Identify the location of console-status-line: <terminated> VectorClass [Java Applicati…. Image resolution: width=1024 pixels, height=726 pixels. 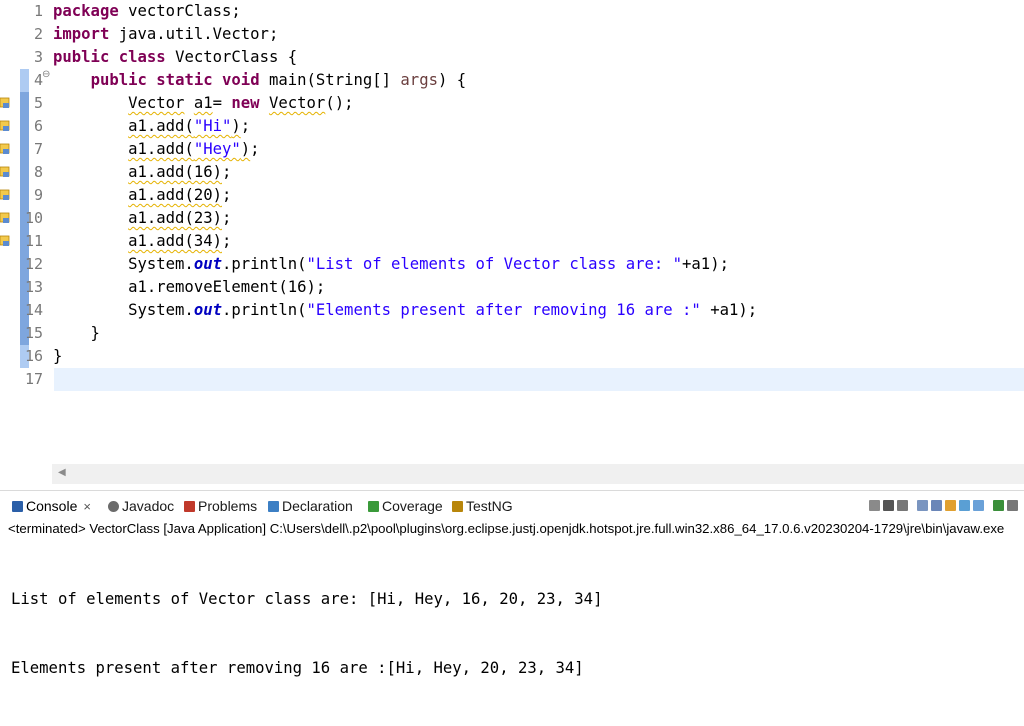
(506, 528).